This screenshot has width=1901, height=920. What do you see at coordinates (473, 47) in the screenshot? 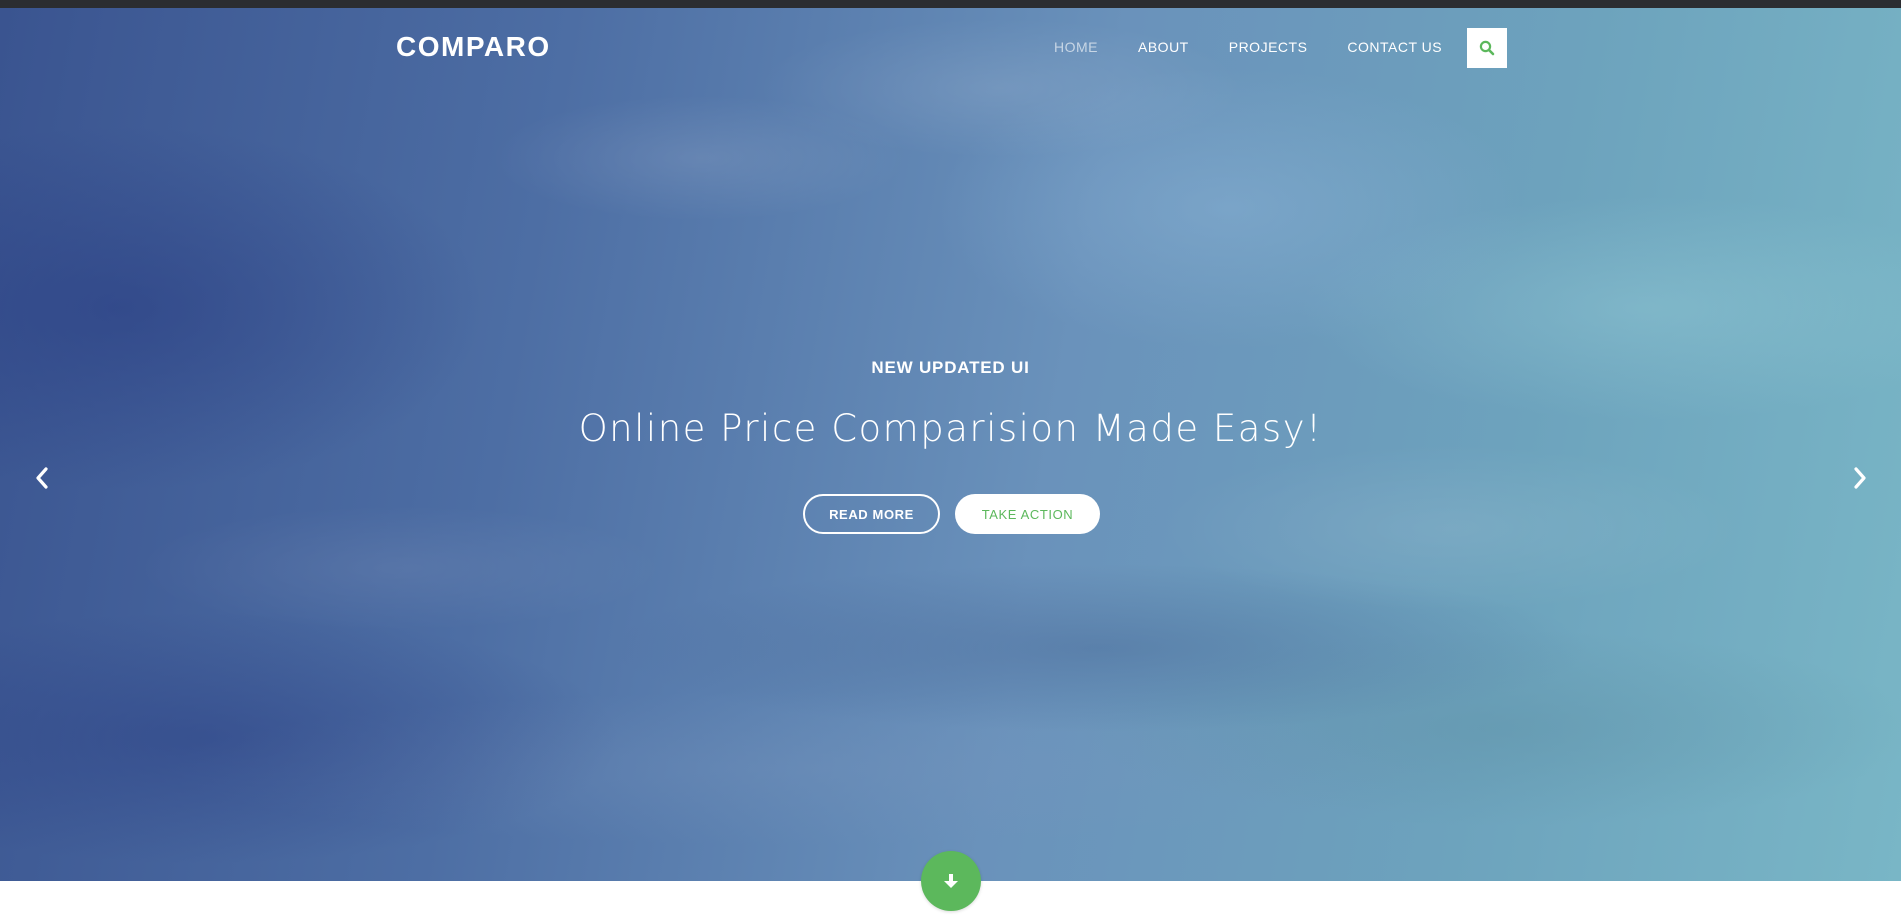
I see `brand-logo: COMPARO` at bounding box center [473, 47].